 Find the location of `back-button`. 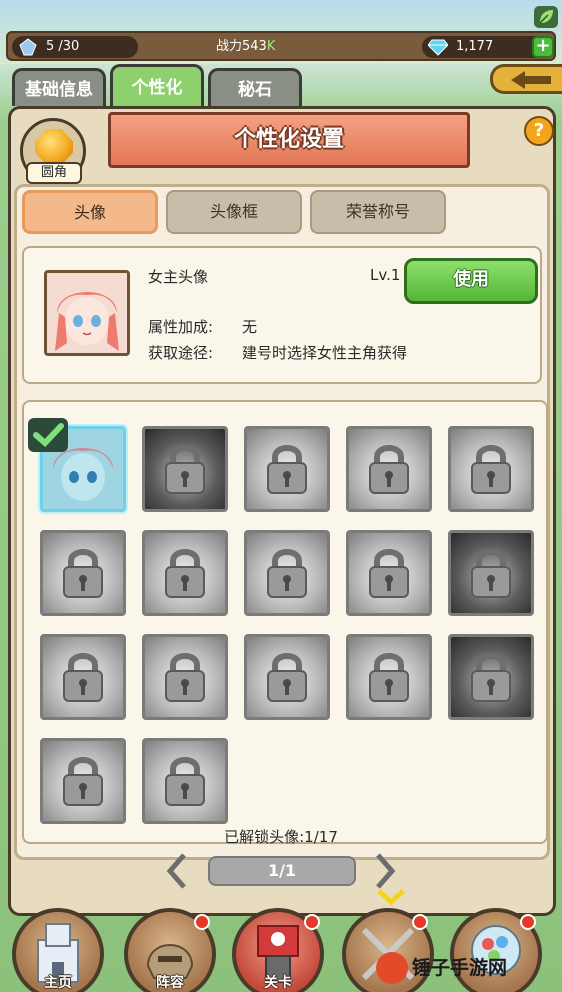

back-button is located at coordinates (526, 79).